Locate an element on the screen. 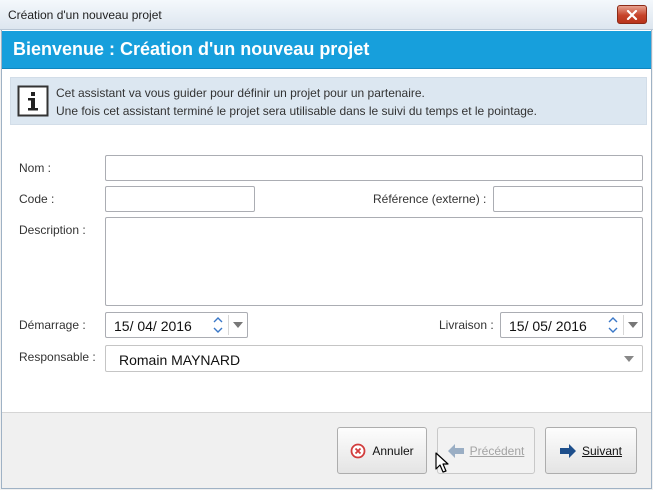 This screenshot has height=490, width=653. code-input is located at coordinates (180, 199).